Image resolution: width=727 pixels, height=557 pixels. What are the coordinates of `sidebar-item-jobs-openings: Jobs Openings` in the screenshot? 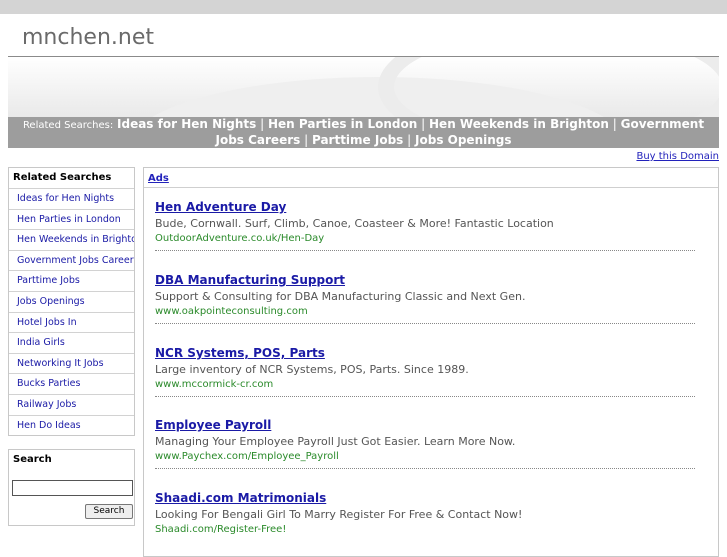 It's located at (71, 301).